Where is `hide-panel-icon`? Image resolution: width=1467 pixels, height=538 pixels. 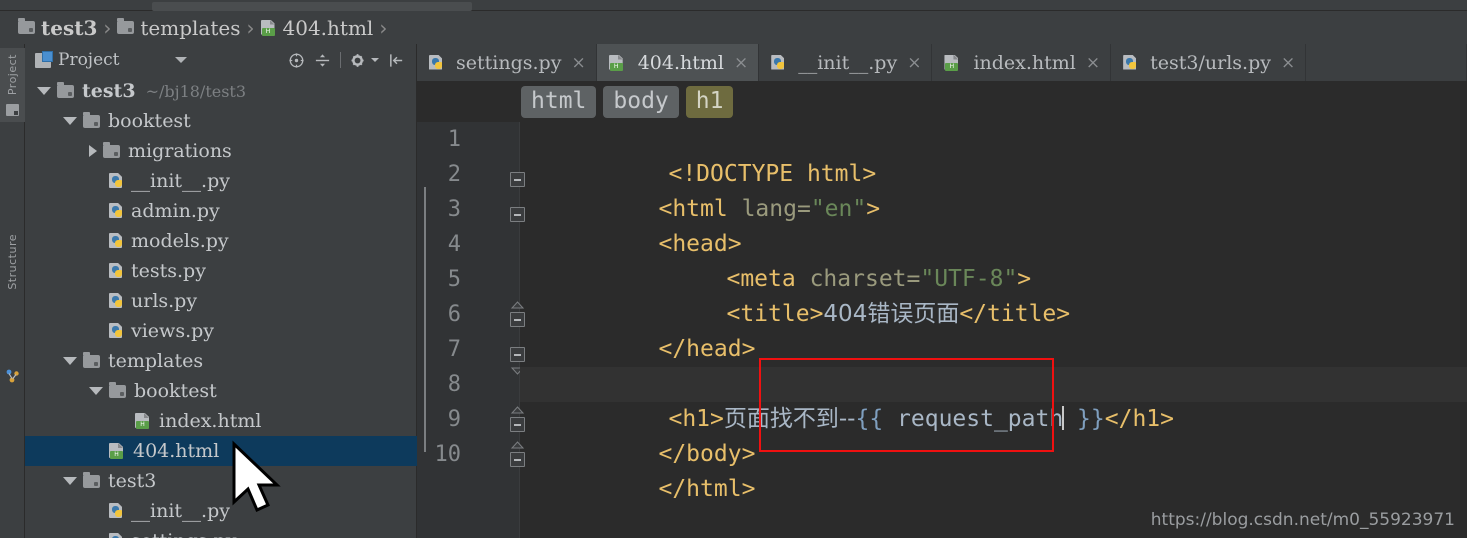
hide-panel-icon is located at coordinates (396, 60).